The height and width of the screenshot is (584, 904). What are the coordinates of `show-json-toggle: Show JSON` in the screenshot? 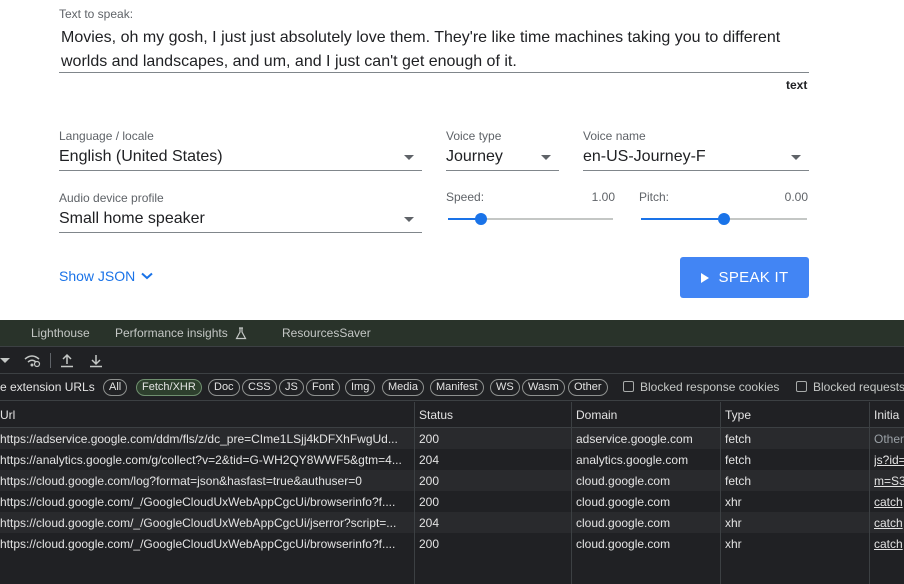 It's located at (106, 276).